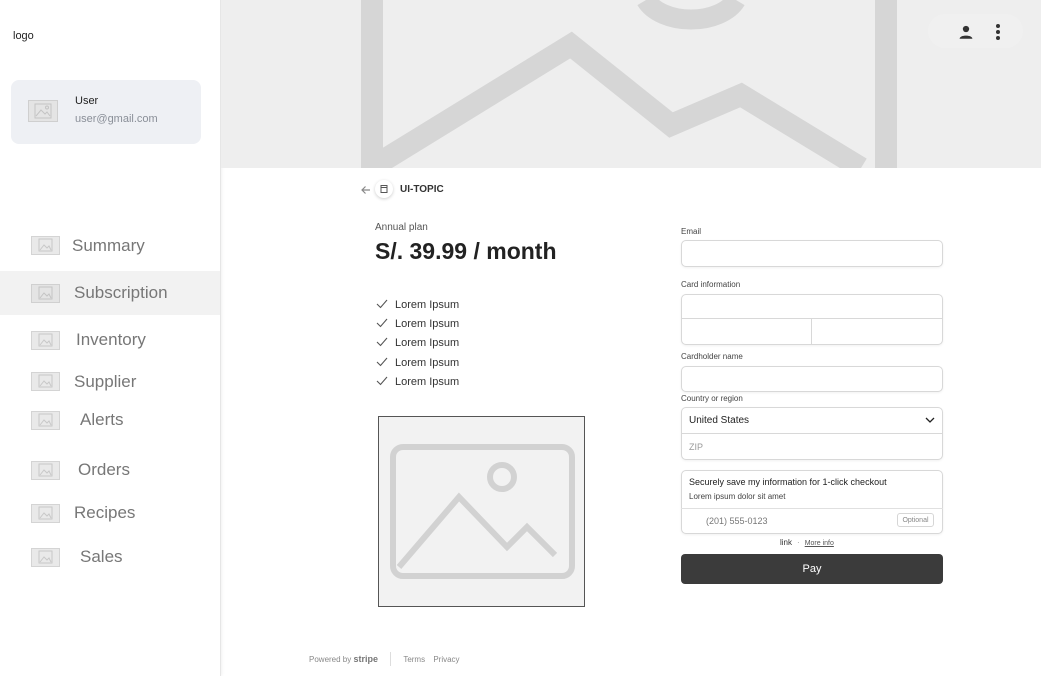 Image resolution: width=1041 pixels, height=676 pixels. What do you see at coordinates (812, 306) in the screenshot?
I see `card-number-field` at bounding box center [812, 306].